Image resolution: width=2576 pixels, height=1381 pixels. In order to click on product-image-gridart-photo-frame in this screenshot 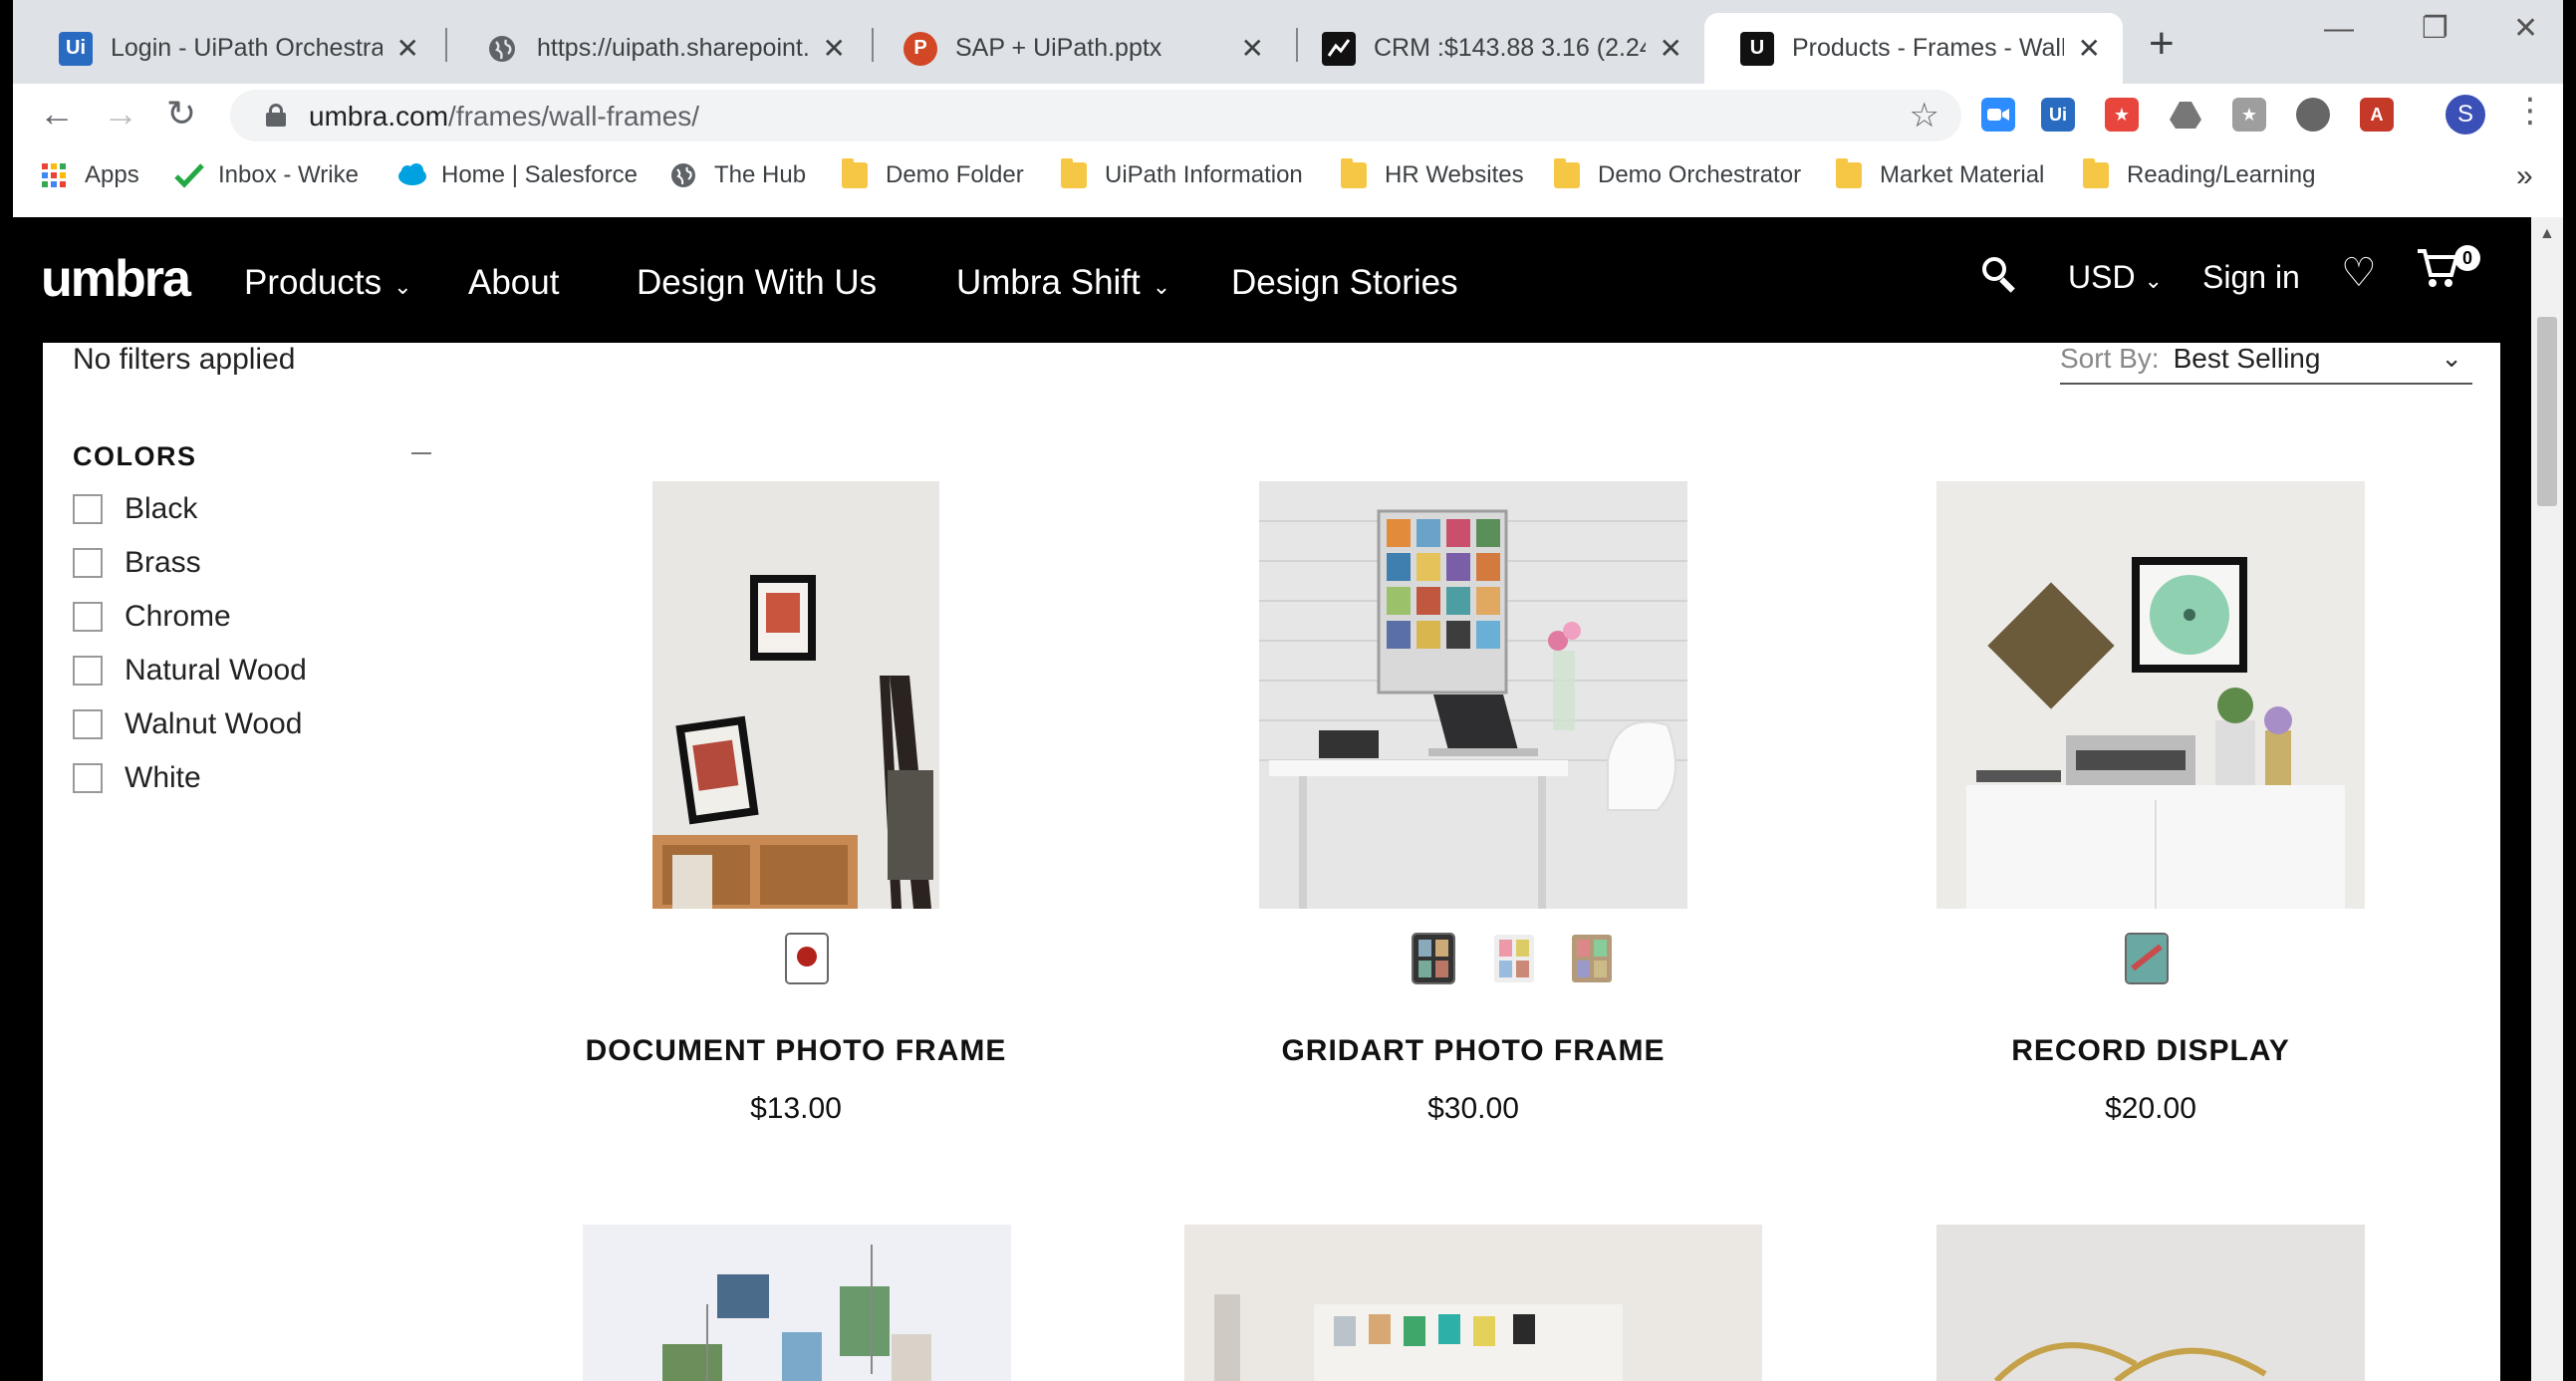, I will do `click(1473, 695)`.